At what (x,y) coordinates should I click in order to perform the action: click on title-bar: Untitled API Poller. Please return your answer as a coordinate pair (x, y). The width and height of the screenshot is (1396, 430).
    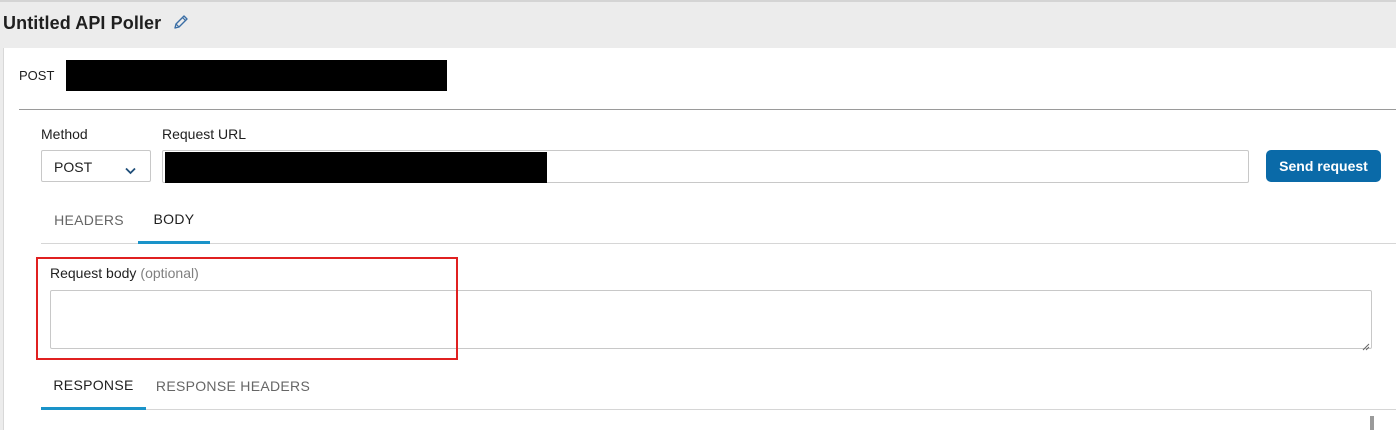
    Looking at the image, I should click on (698, 24).